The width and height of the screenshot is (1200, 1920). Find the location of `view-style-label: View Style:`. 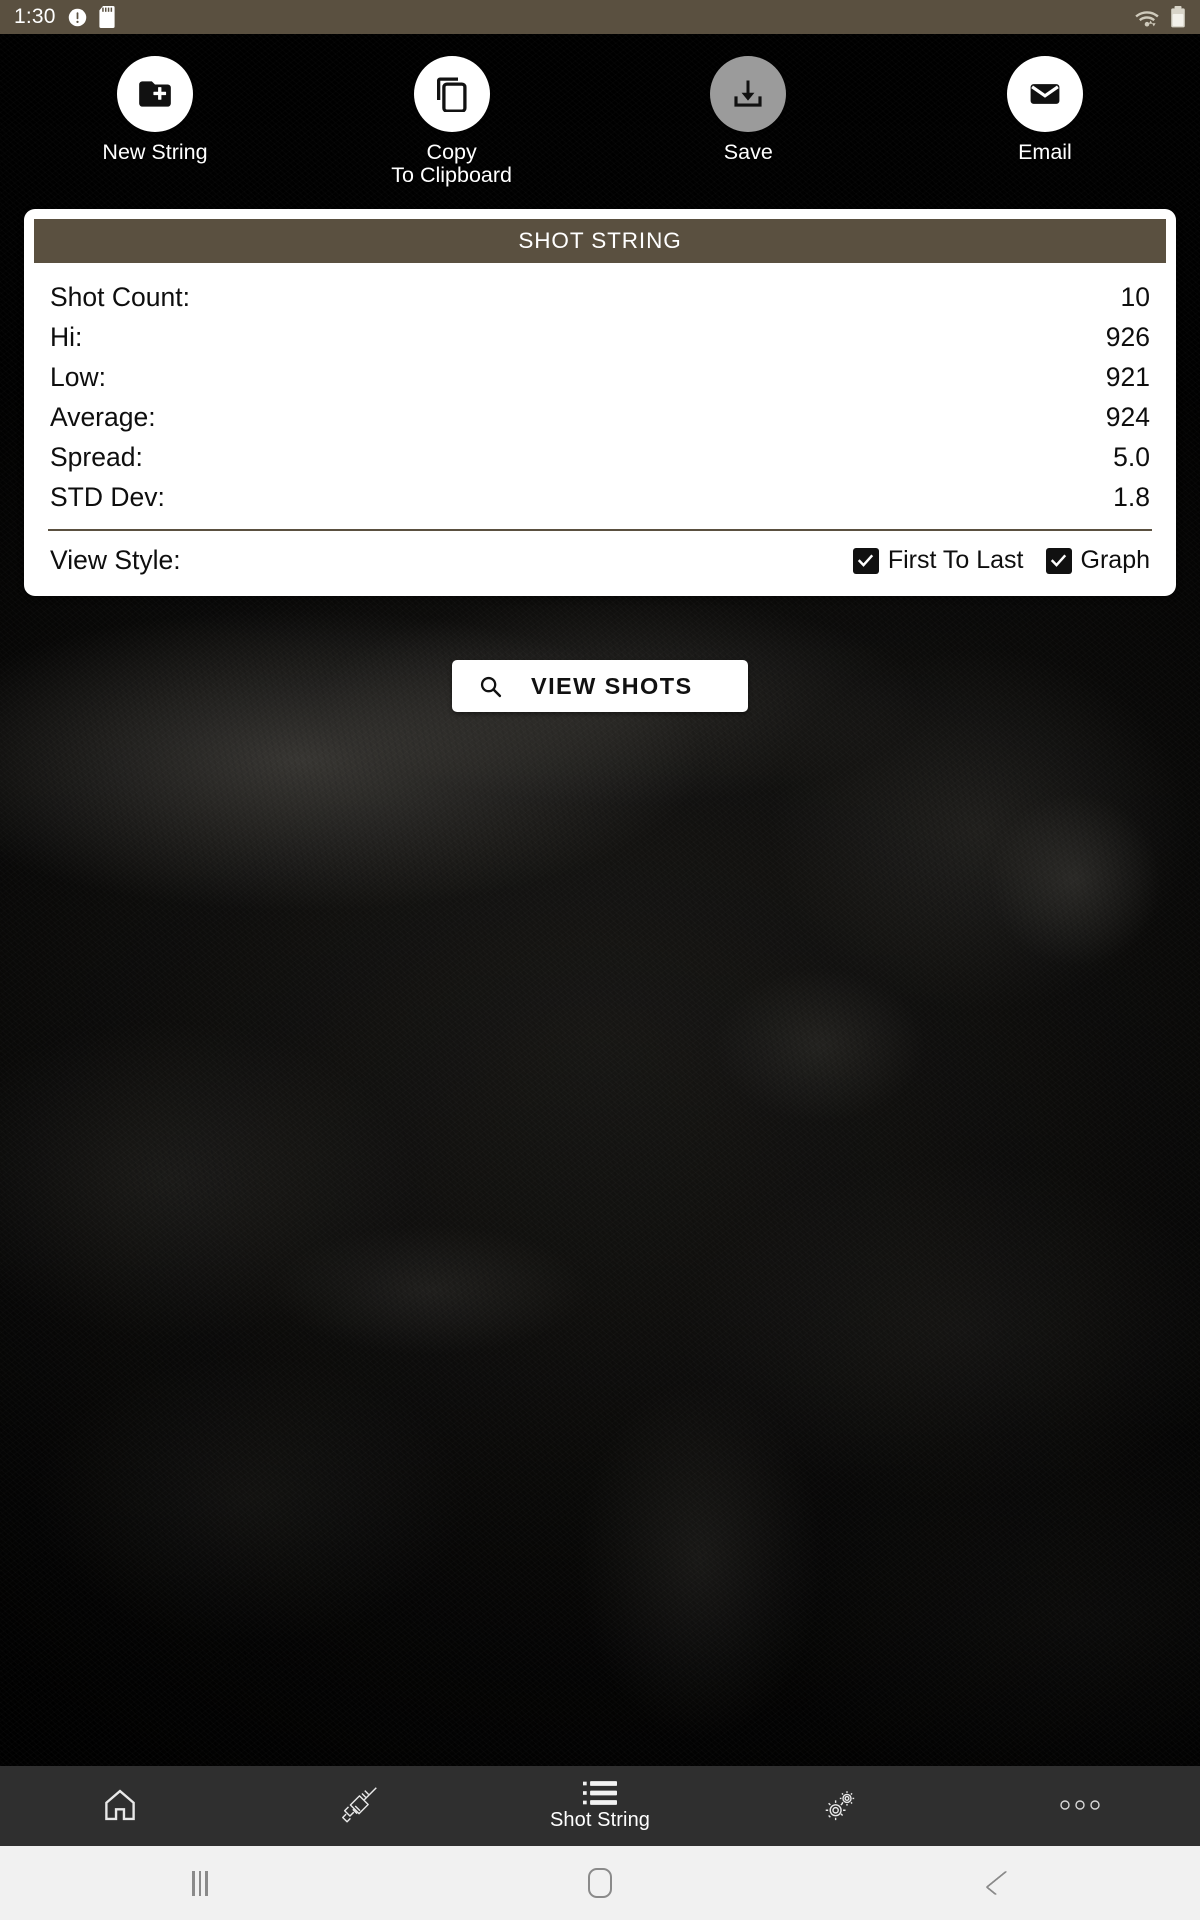

view-style-label: View Style: is located at coordinates (115, 560).